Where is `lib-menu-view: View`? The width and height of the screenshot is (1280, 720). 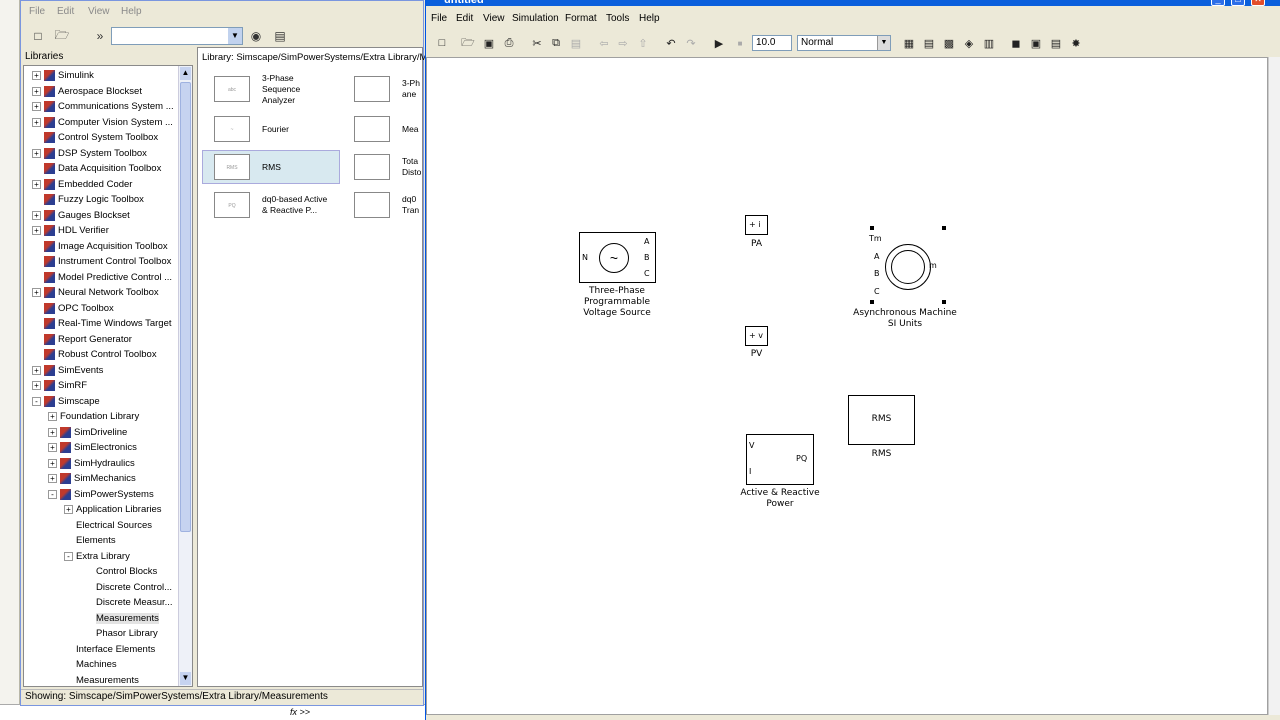 lib-menu-view: View is located at coordinates (99, 11).